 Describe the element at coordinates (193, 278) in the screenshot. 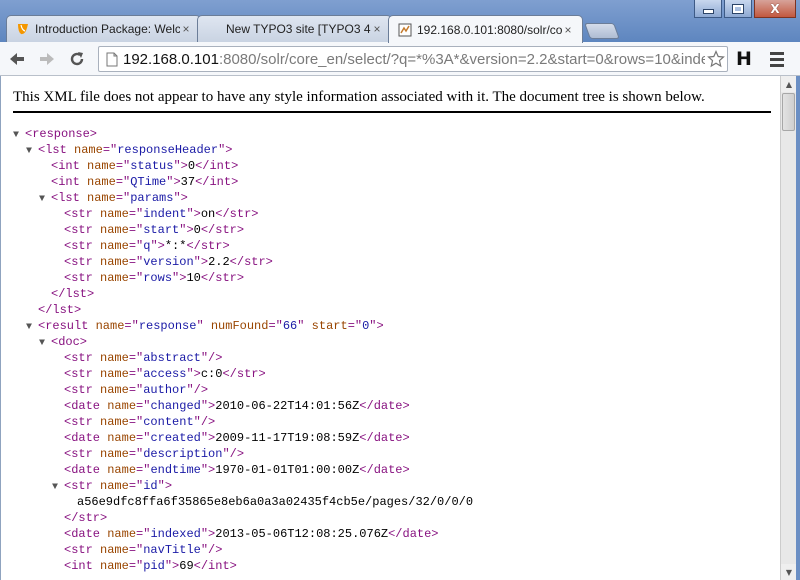

I see `xml-text: 10` at that location.